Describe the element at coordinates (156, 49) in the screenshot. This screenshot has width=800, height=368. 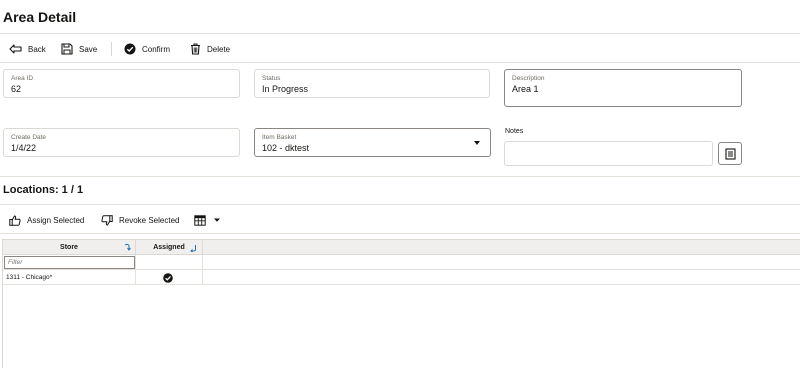
I see `confirm-label: Confirm` at that location.